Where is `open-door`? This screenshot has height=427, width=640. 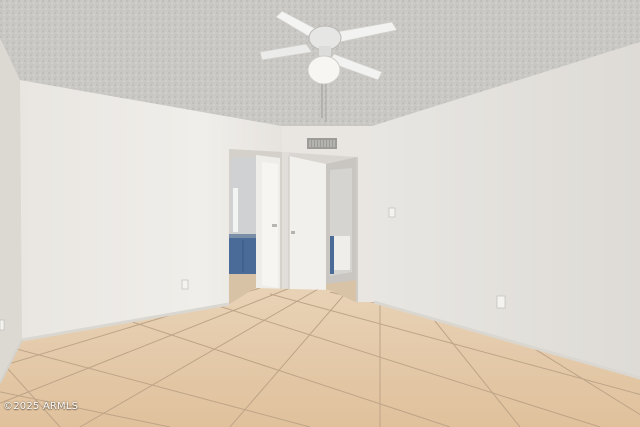 open-door is located at coordinates (268, 223).